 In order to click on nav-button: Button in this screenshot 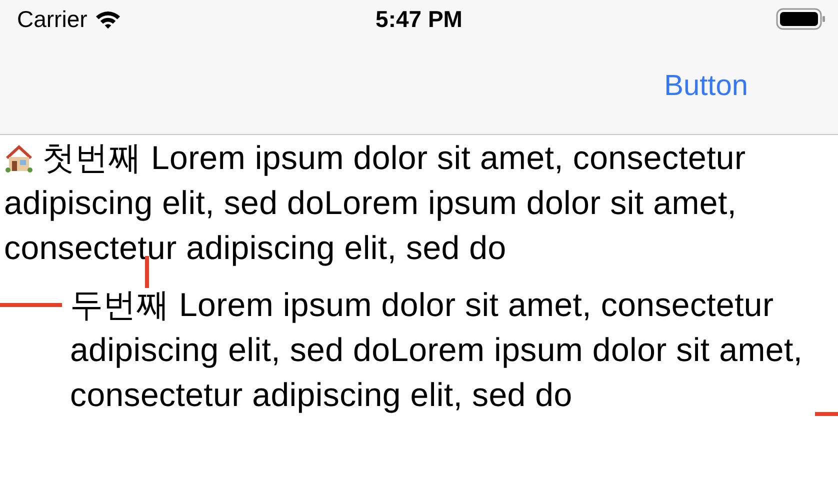, I will do `click(706, 86)`.